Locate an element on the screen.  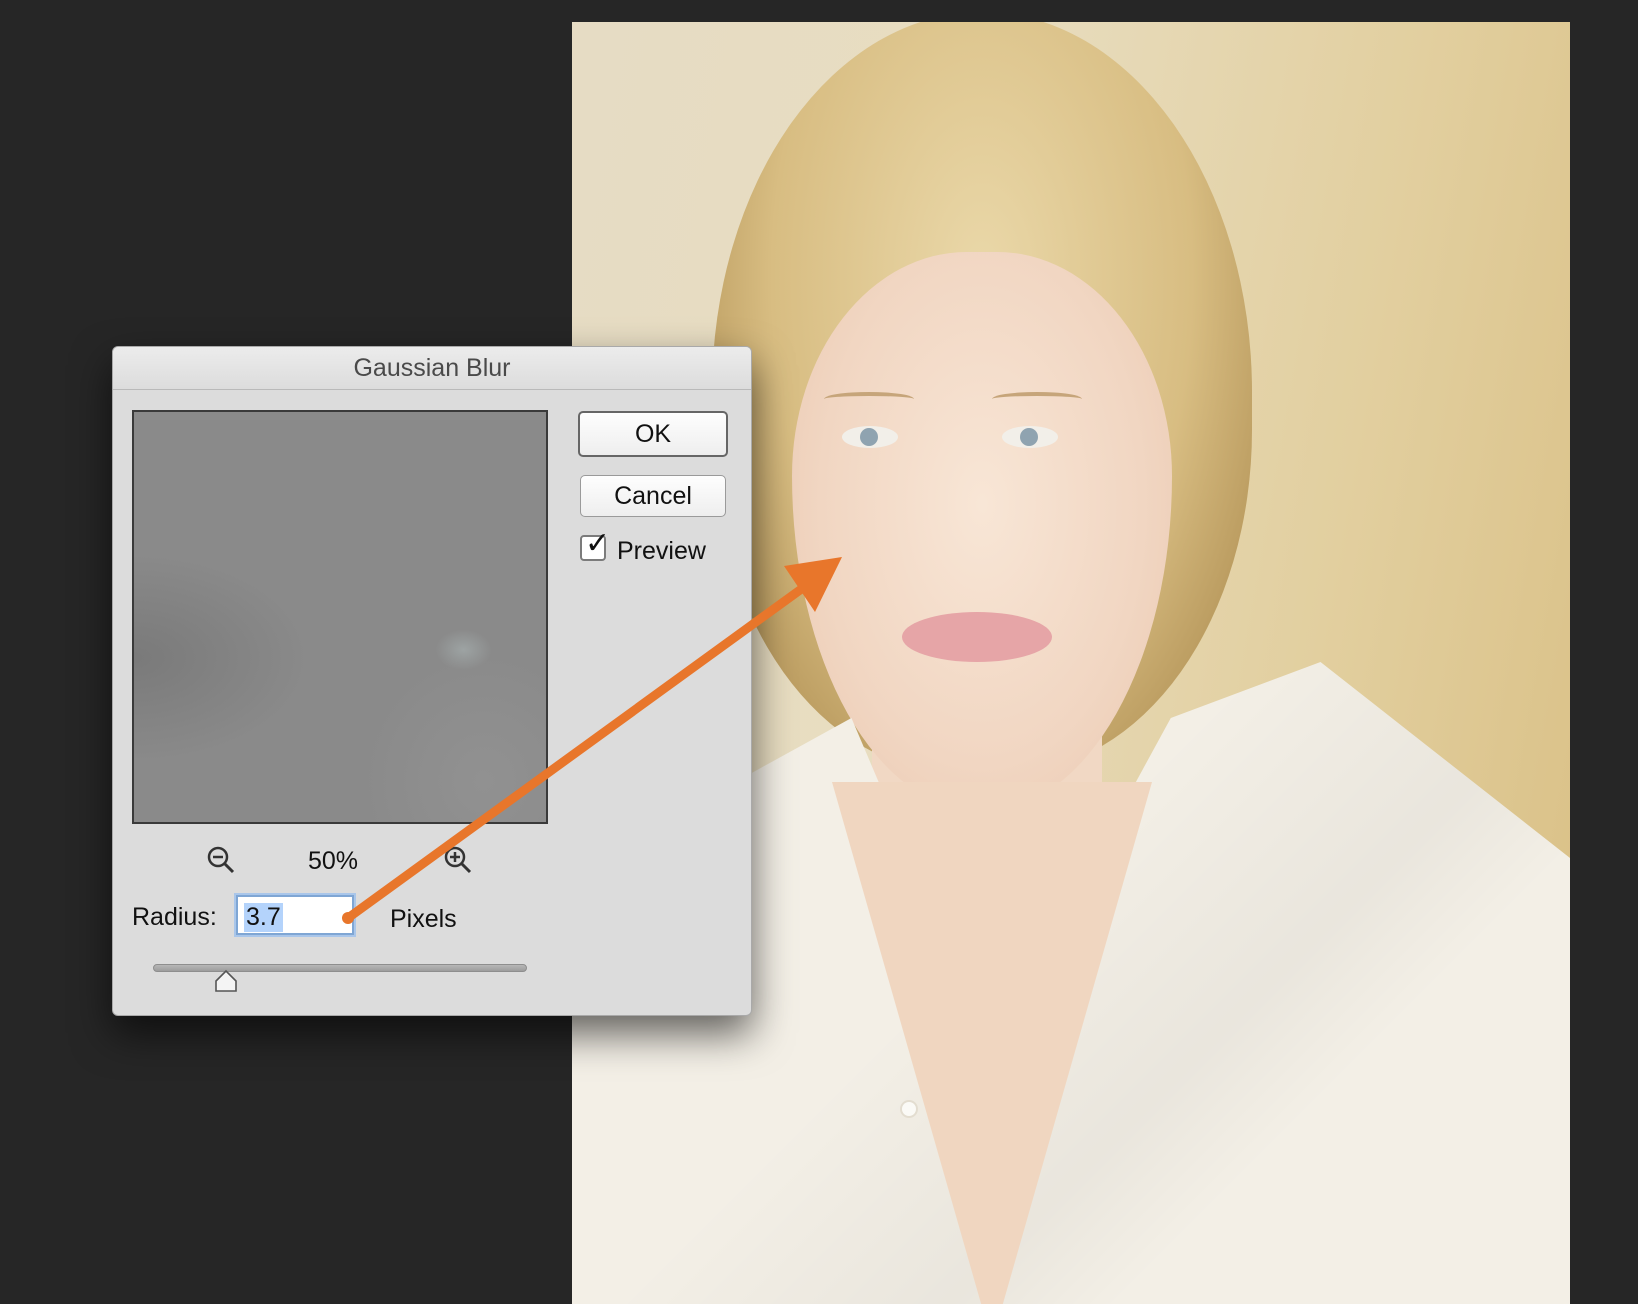
dialog-titlebar: Gaussian Blur is located at coordinates (432, 368).